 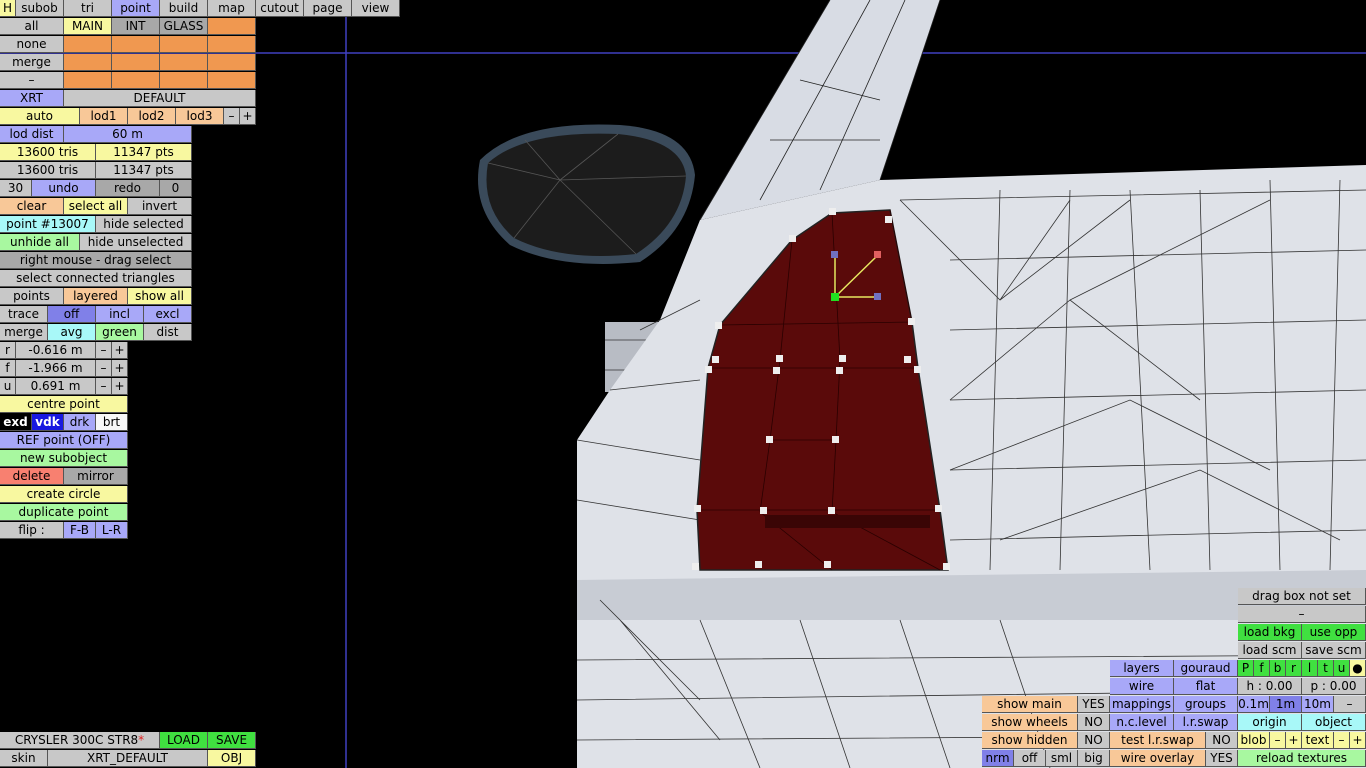 I want to click on unhide-all-button: unhide all, so click(x=40, y=242).